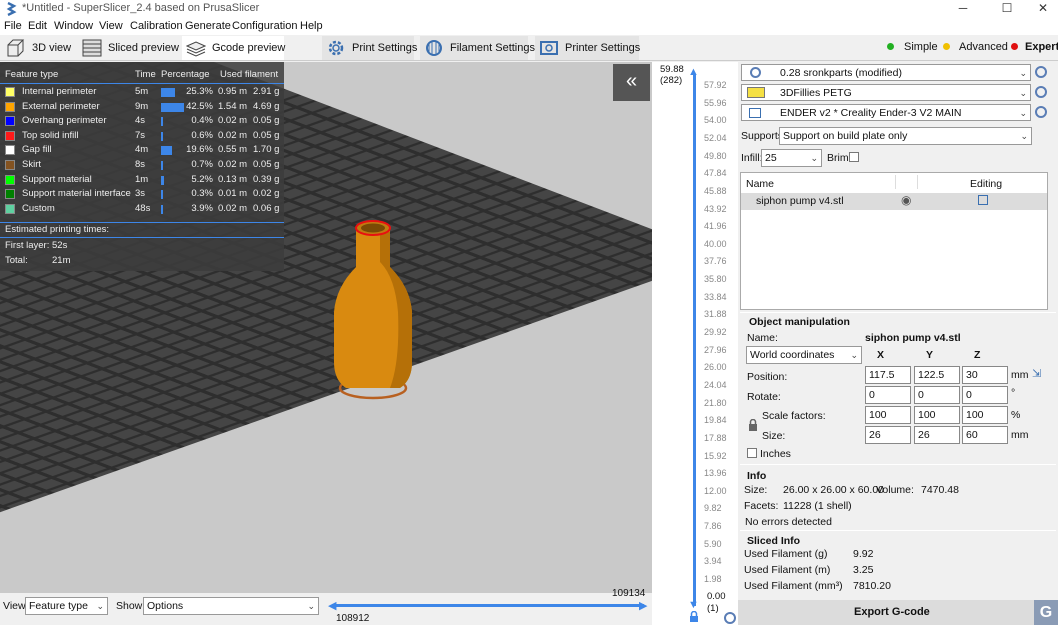  I want to click on close-button: ✕, so click(1043, 9).